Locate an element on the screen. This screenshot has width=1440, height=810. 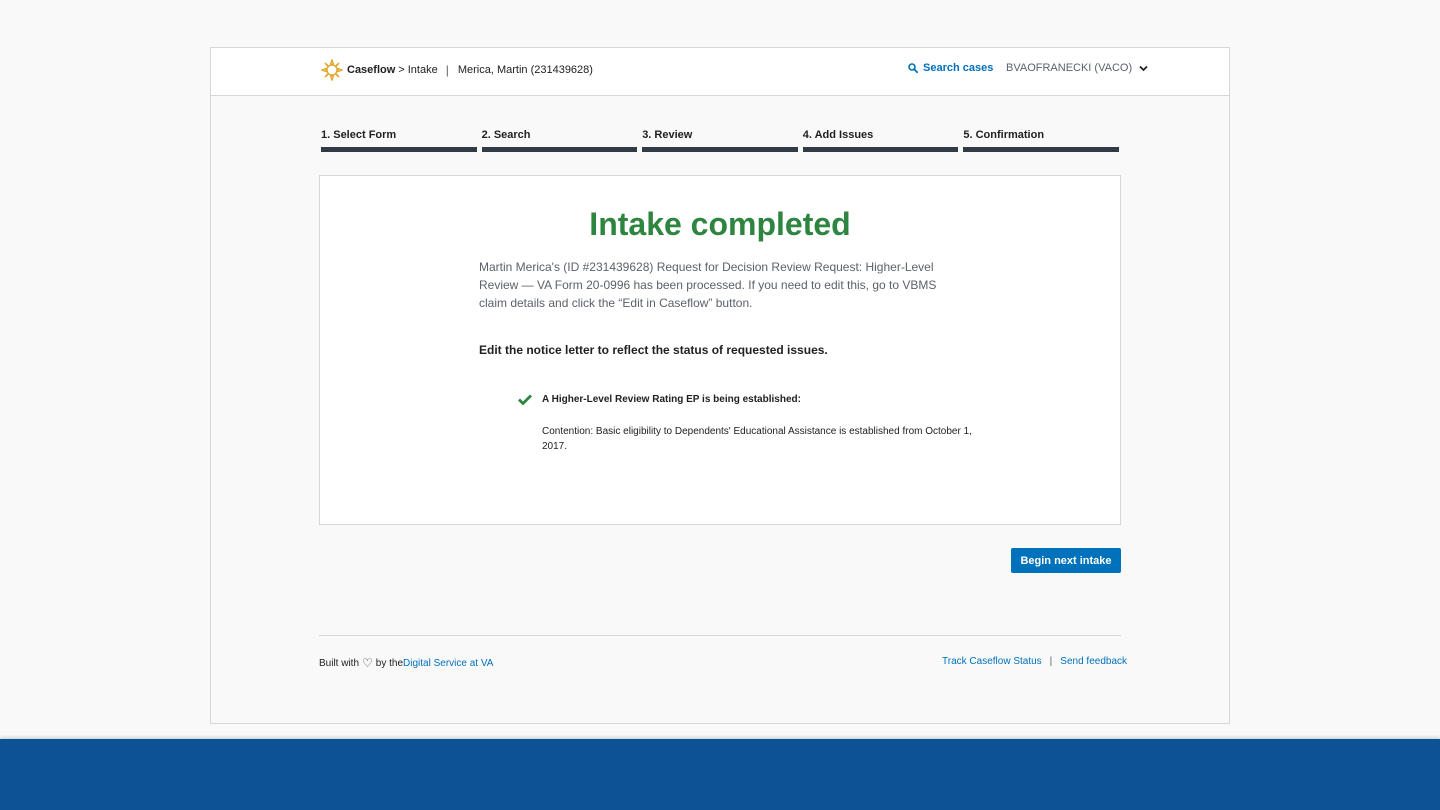
step-select-form: 1. Select Form is located at coordinates (399, 140).